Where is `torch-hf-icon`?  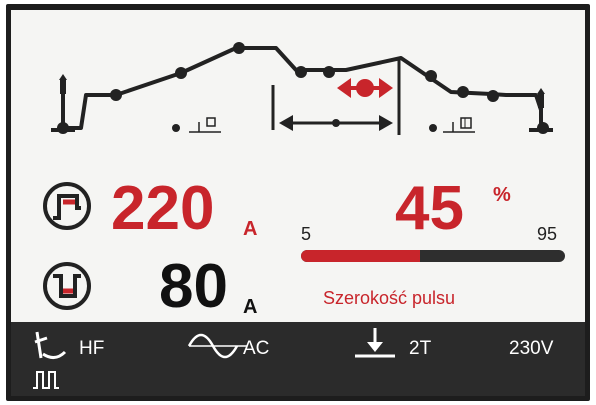 torch-hf-icon is located at coordinates (50, 345).